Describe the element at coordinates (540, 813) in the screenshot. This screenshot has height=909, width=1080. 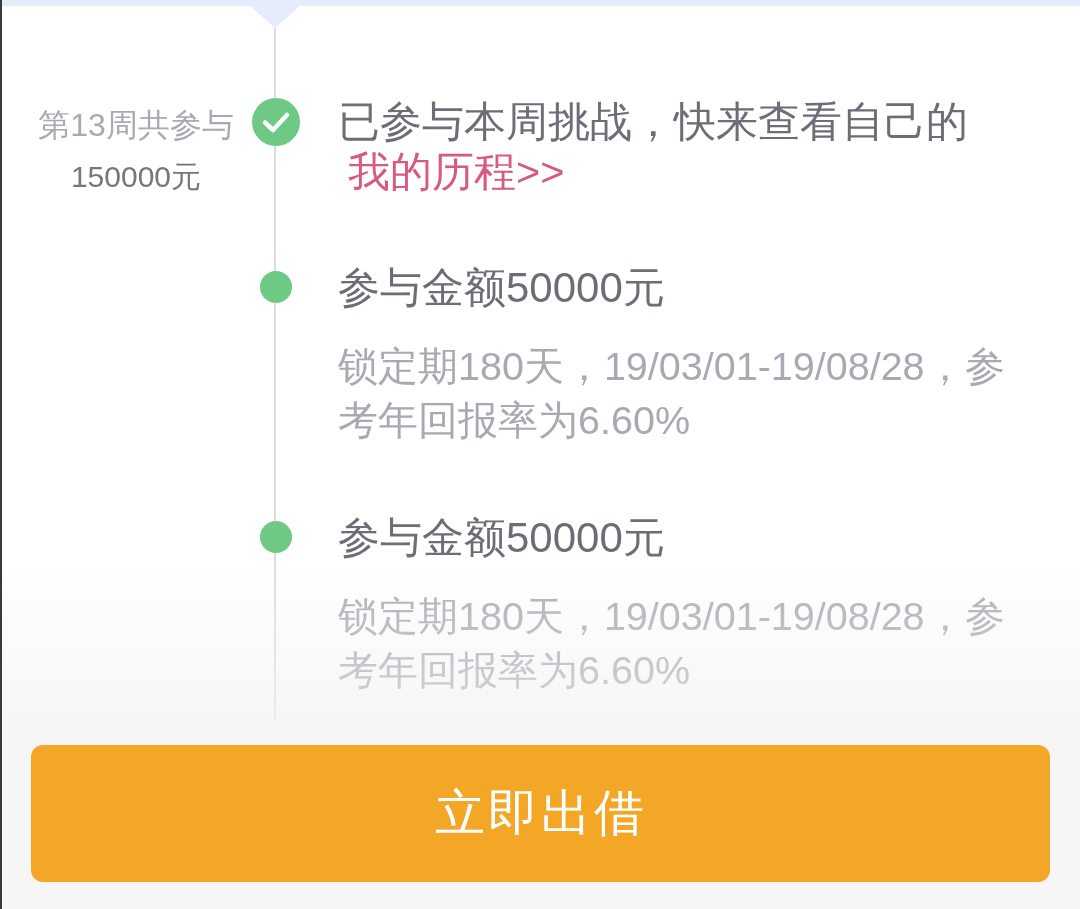
I see `lend-now-button: 立即出借` at that location.